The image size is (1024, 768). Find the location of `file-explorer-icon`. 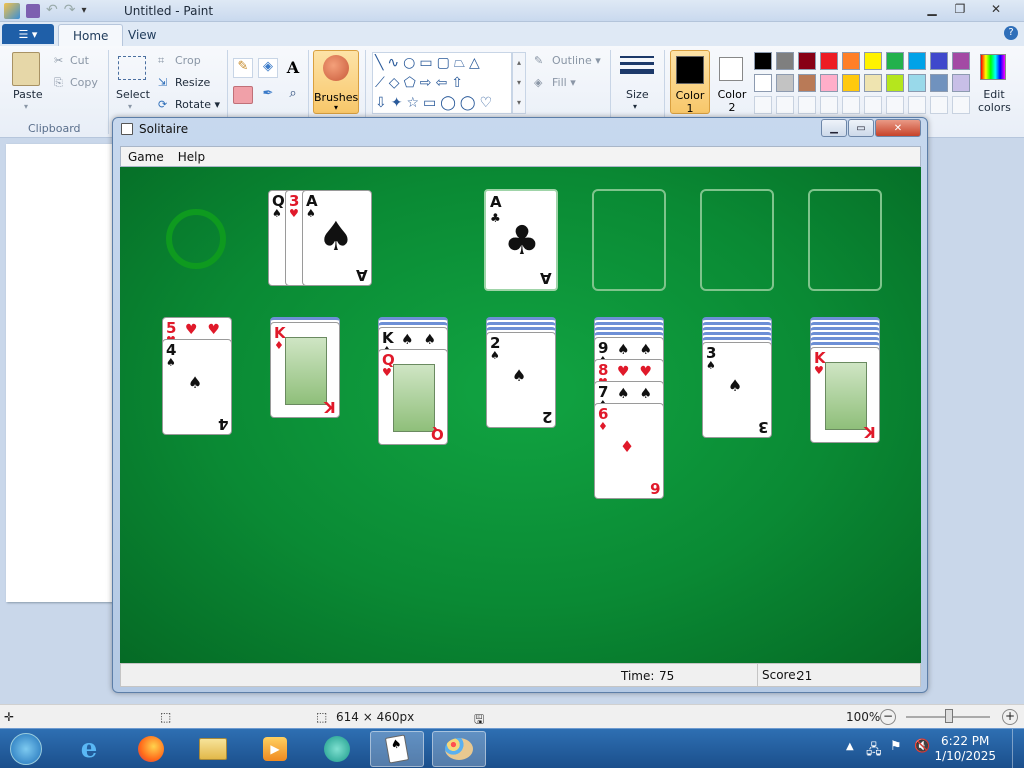

file-explorer-icon is located at coordinates (213, 749).